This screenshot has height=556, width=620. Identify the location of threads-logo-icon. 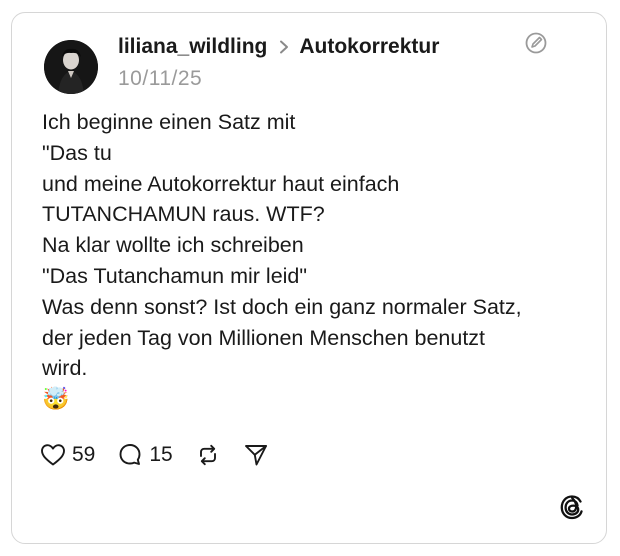
(572, 507).